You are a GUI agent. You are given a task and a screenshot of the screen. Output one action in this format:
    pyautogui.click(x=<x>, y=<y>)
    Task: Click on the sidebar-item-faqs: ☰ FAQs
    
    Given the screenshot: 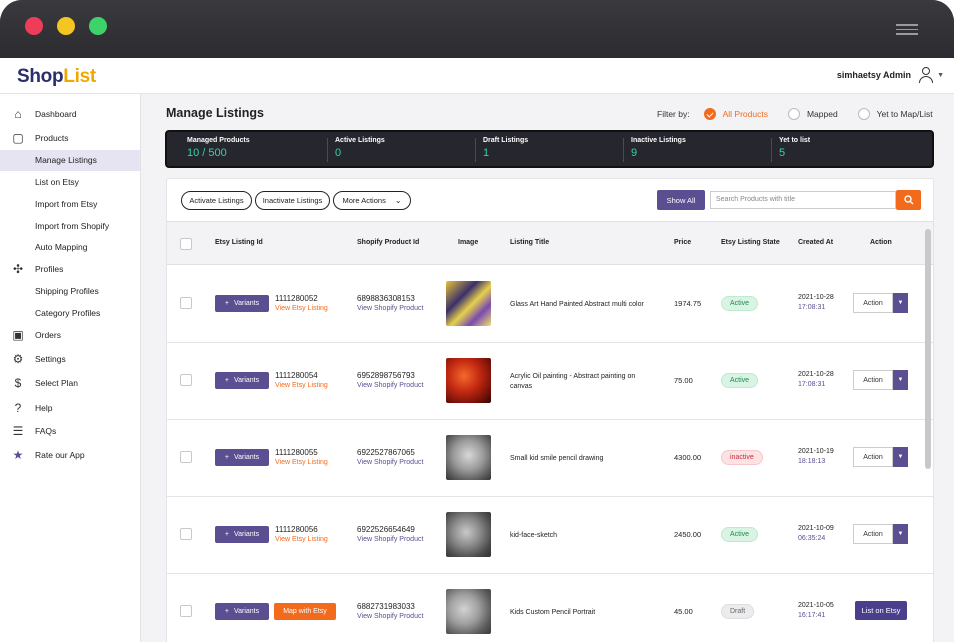 What is the action you would take?
    pyautogui.click(x=70, y=431)
    